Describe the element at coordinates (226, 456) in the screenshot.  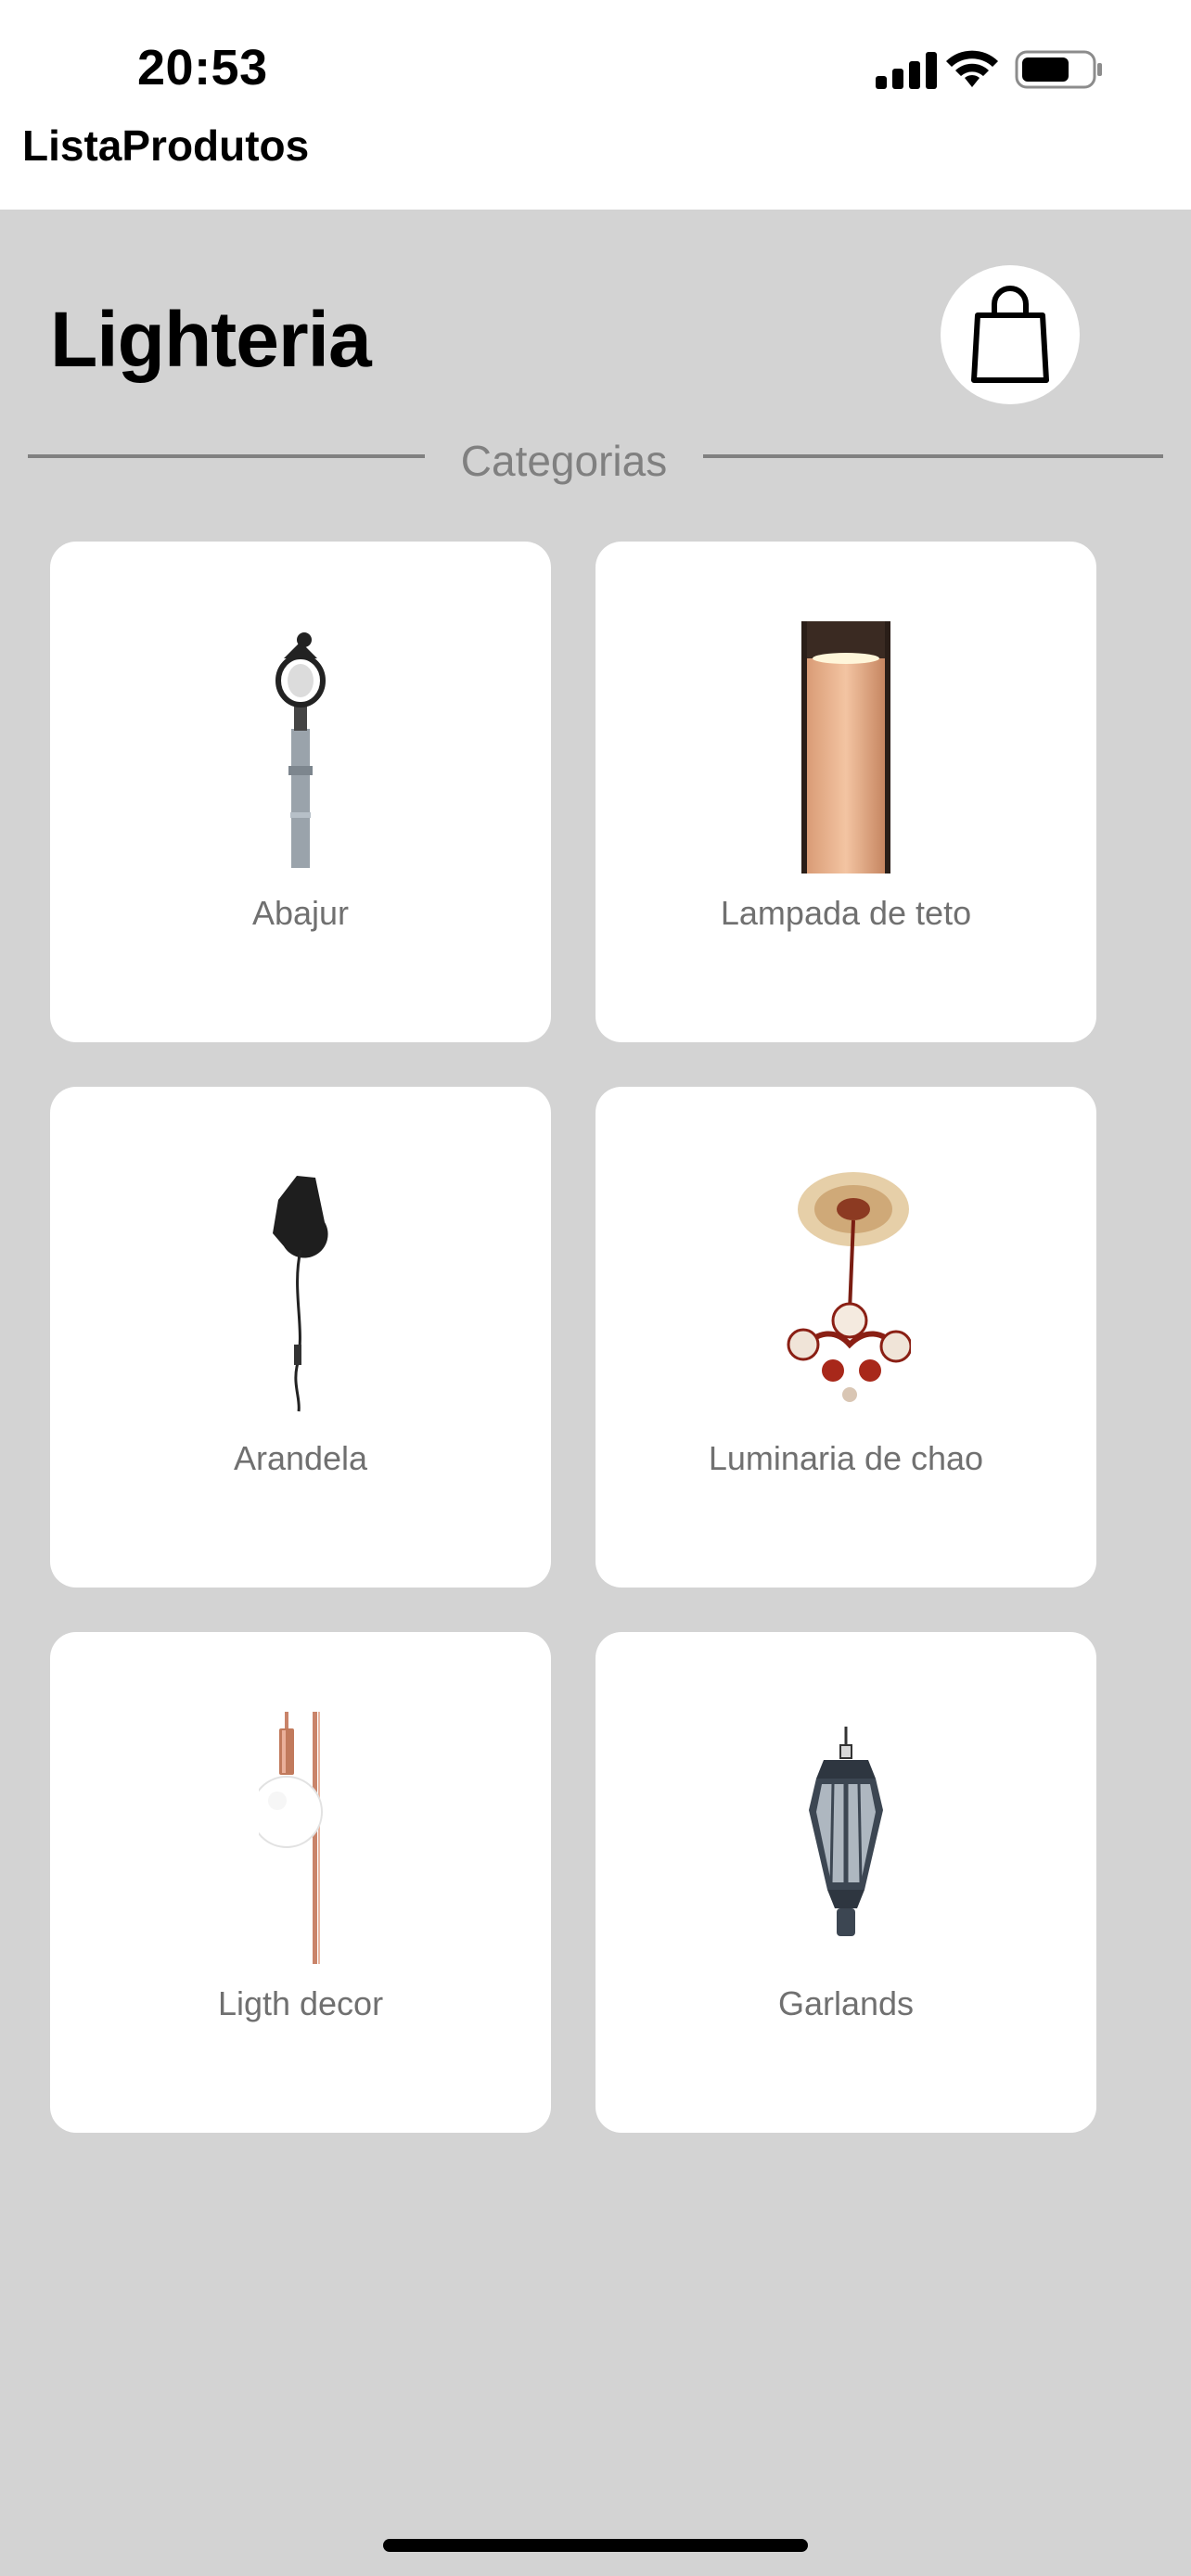
I see `divider-line-left` at that location.